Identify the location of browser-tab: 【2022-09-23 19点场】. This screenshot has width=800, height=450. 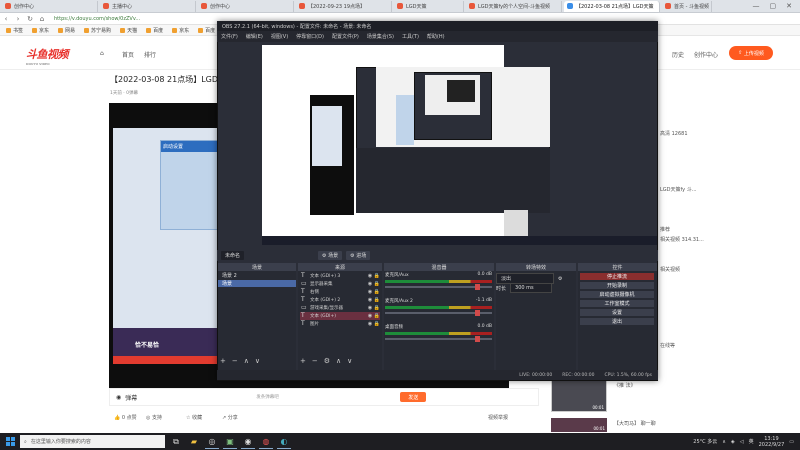
(344, 6).